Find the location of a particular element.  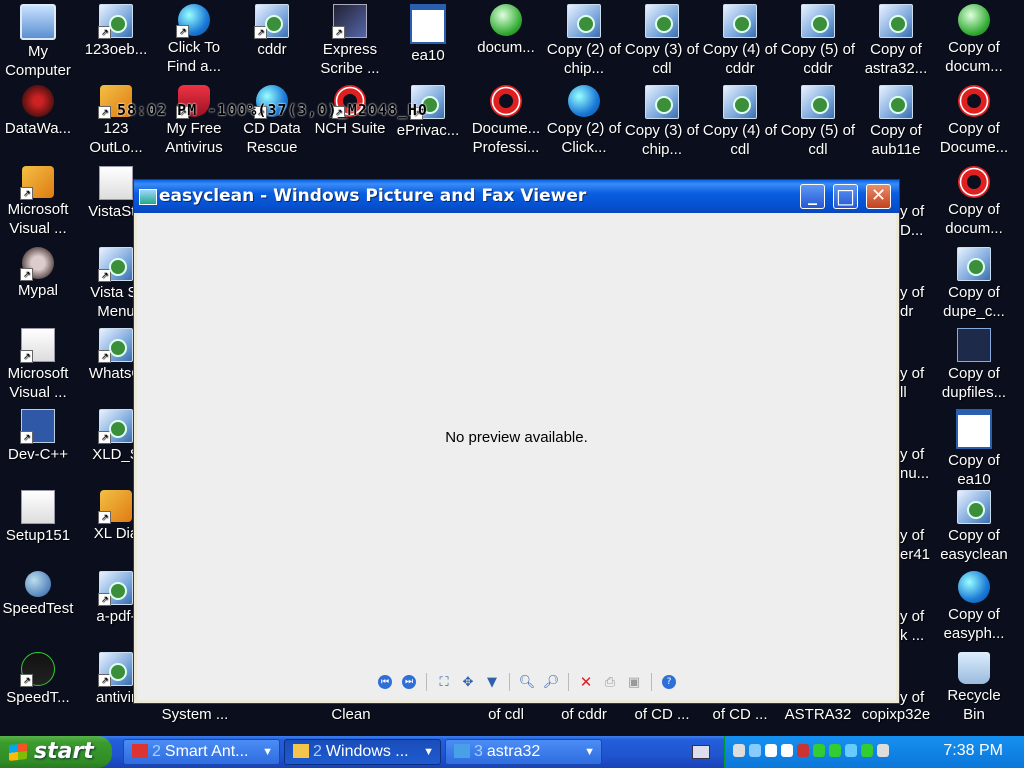

desktop-icon: SpeedTest is located at coordinates (38, 594).